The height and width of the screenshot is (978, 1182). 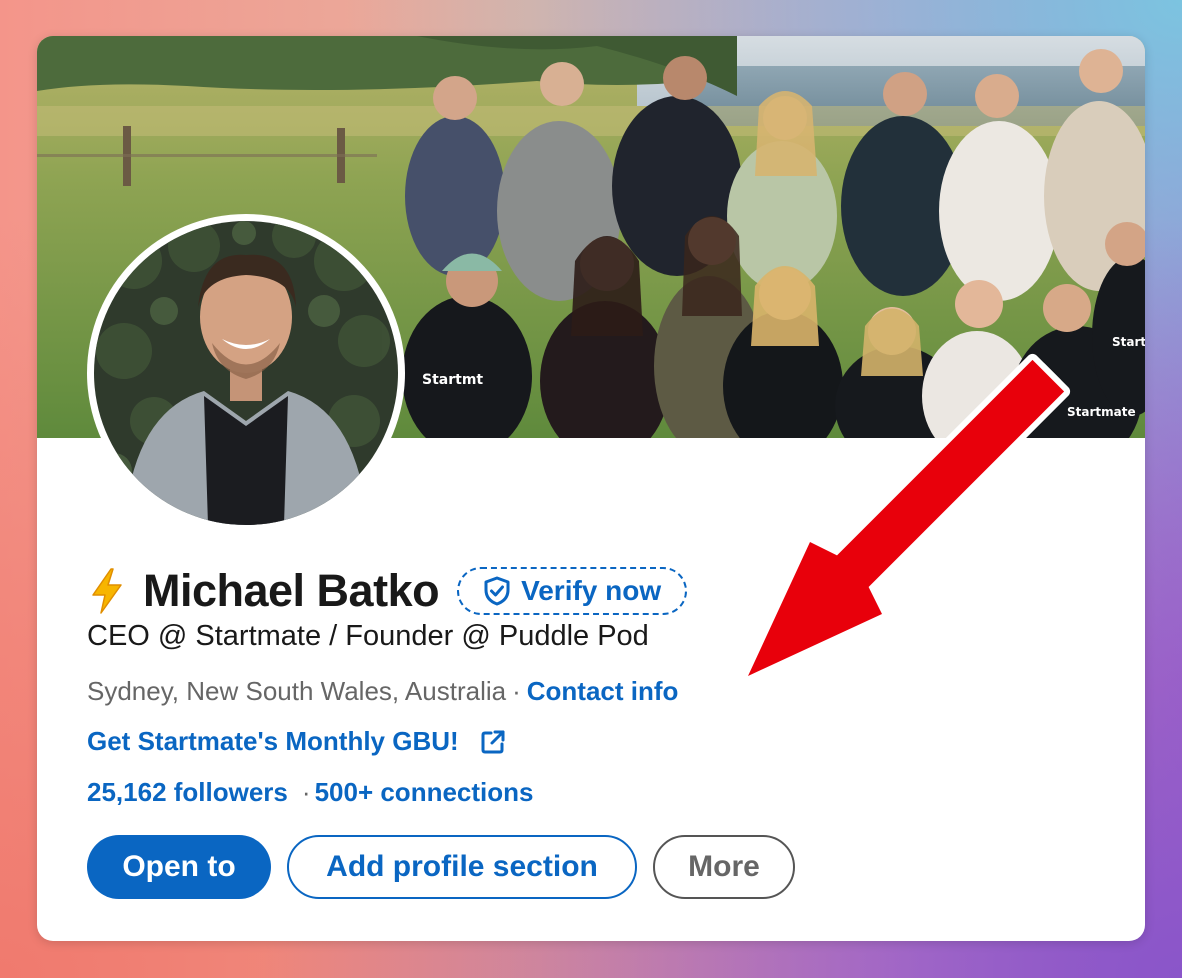 I want to click on open-to-button: Open to, so click(x=179, y=867).